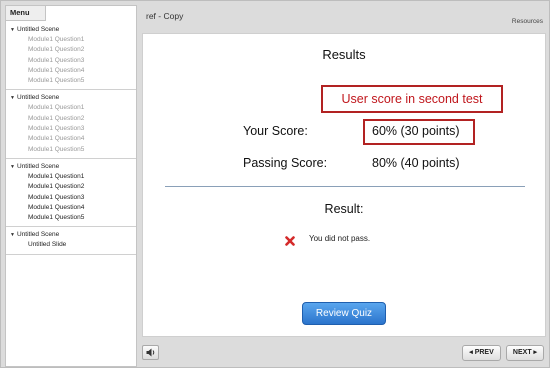 This screenshot has height=368, width=550. What do you see at coordinates (165, 16) in the screenshot?
I see `course-title: ref - Copy` at bounding box center [165, 16].